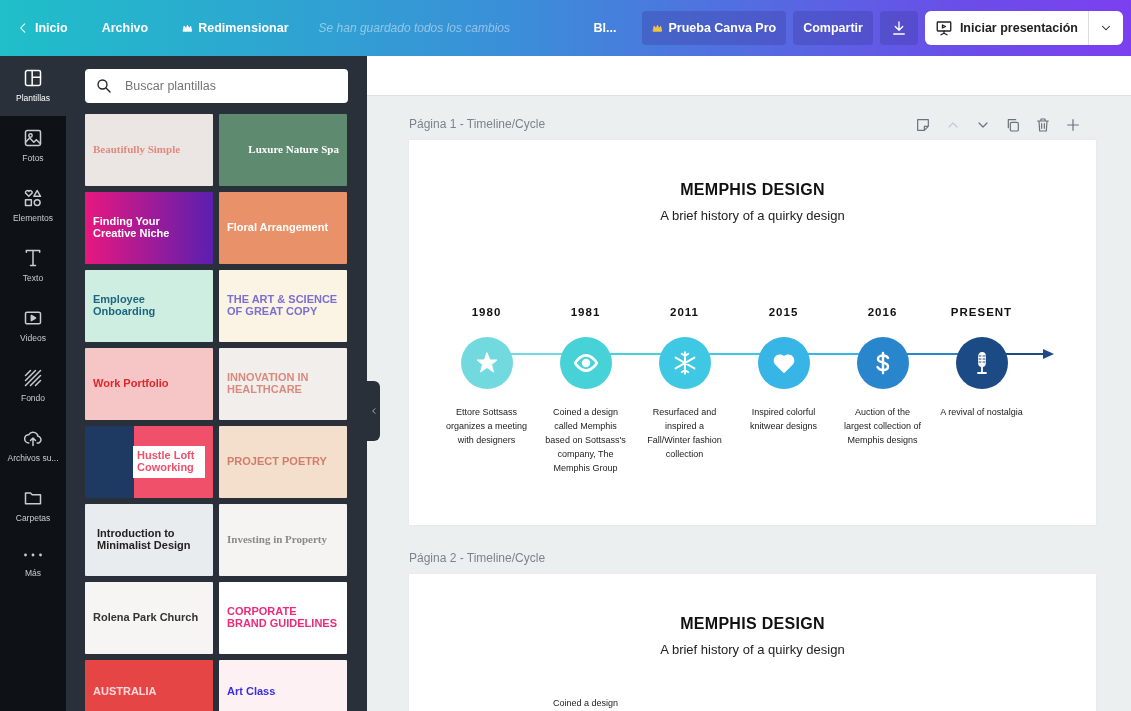 This screenshot has height=711, width=1131. I want to click on trash-icon, so click(1043, 124).